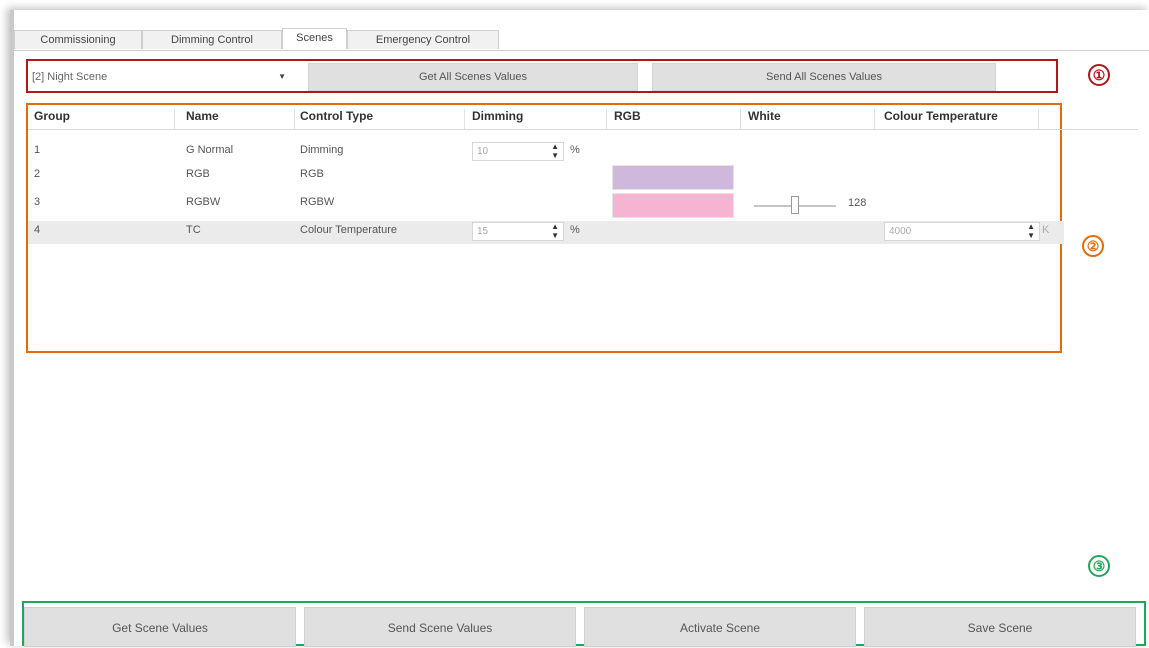 Image resolution: width=1149 pixels, height=648 pixels. What do you see at coordinates (37, 174) in the screenshot?
I see `group-cell: 2` at bounding box center [37, 174].